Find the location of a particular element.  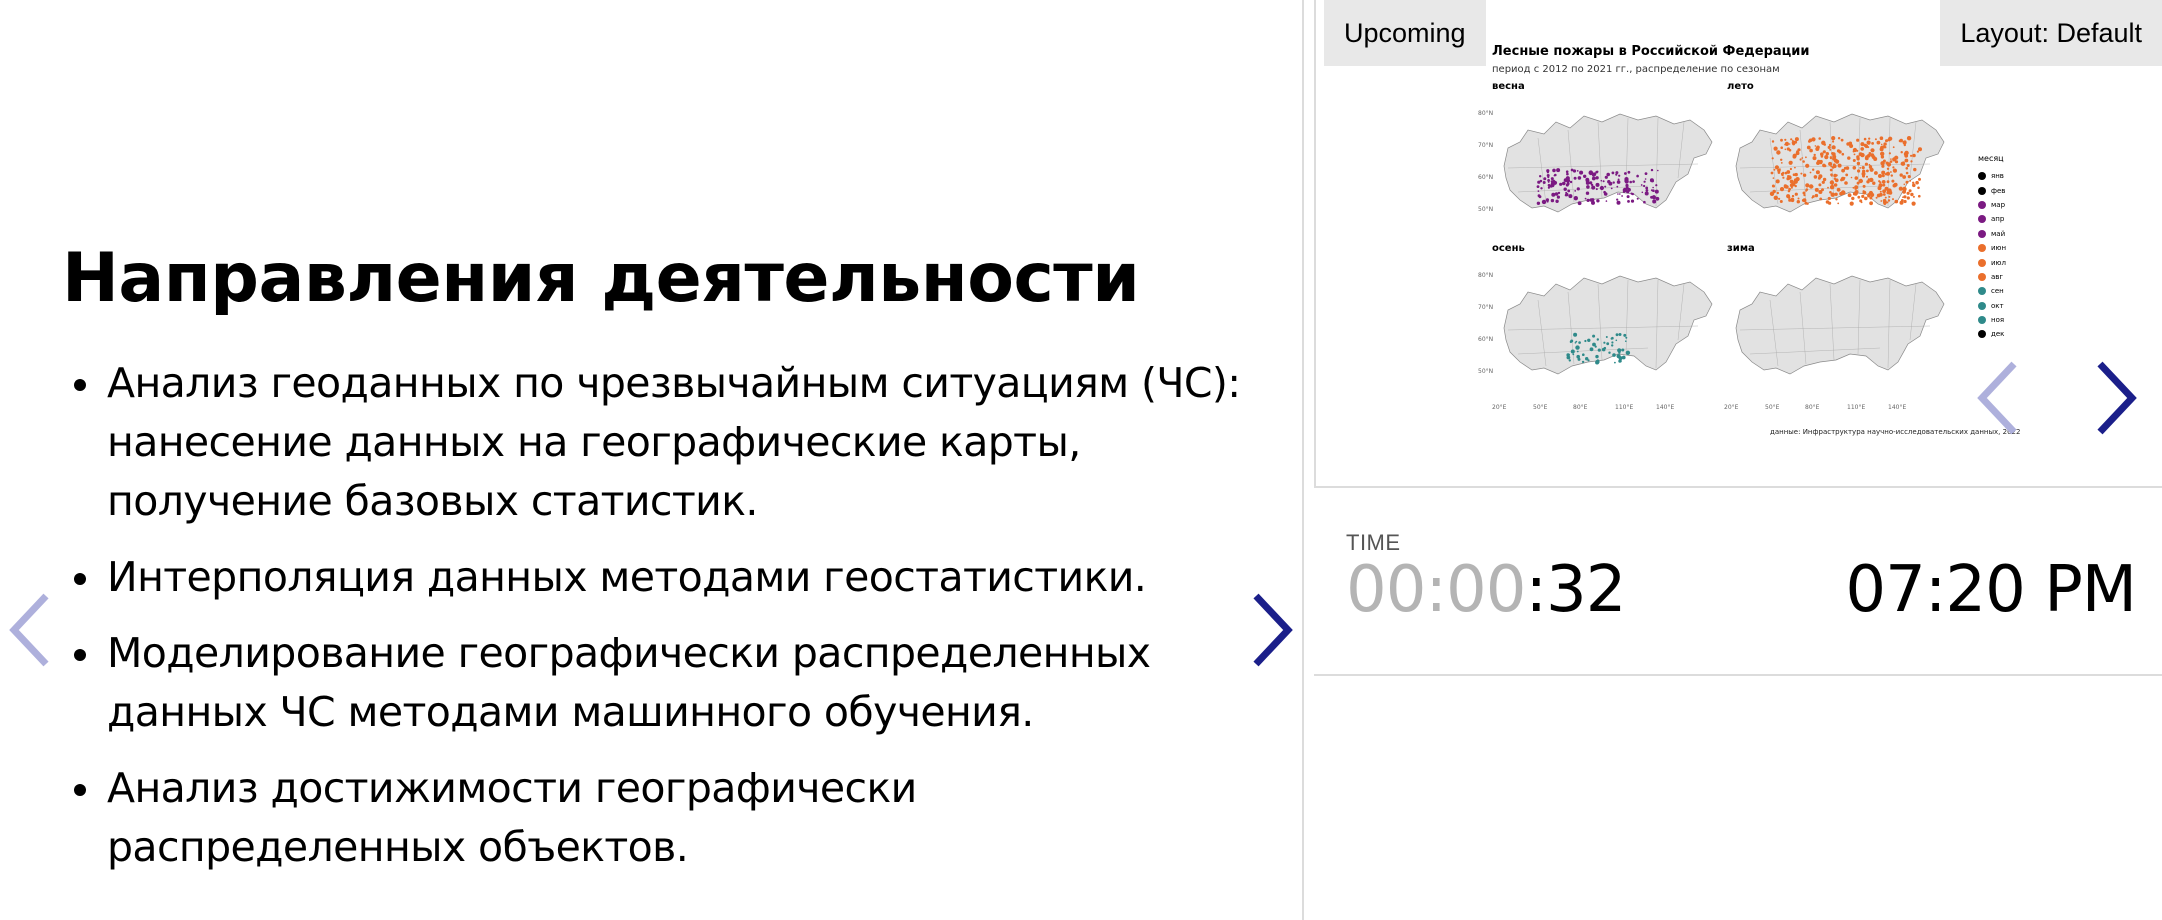

legend-label: ноя is located at coordinates (1998, 320).